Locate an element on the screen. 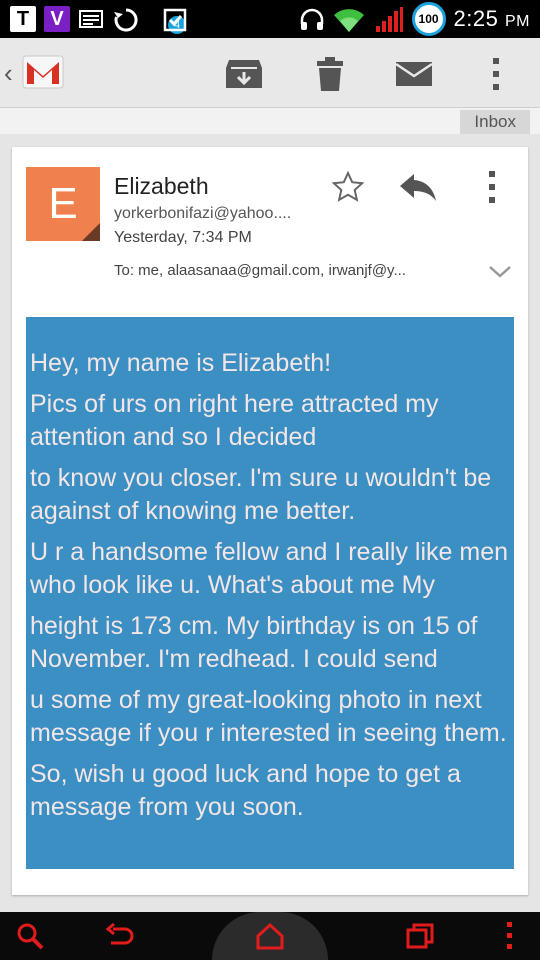 The height and width of the screenshot is (960, 540). delete-button is located at coordinates (330, 74).